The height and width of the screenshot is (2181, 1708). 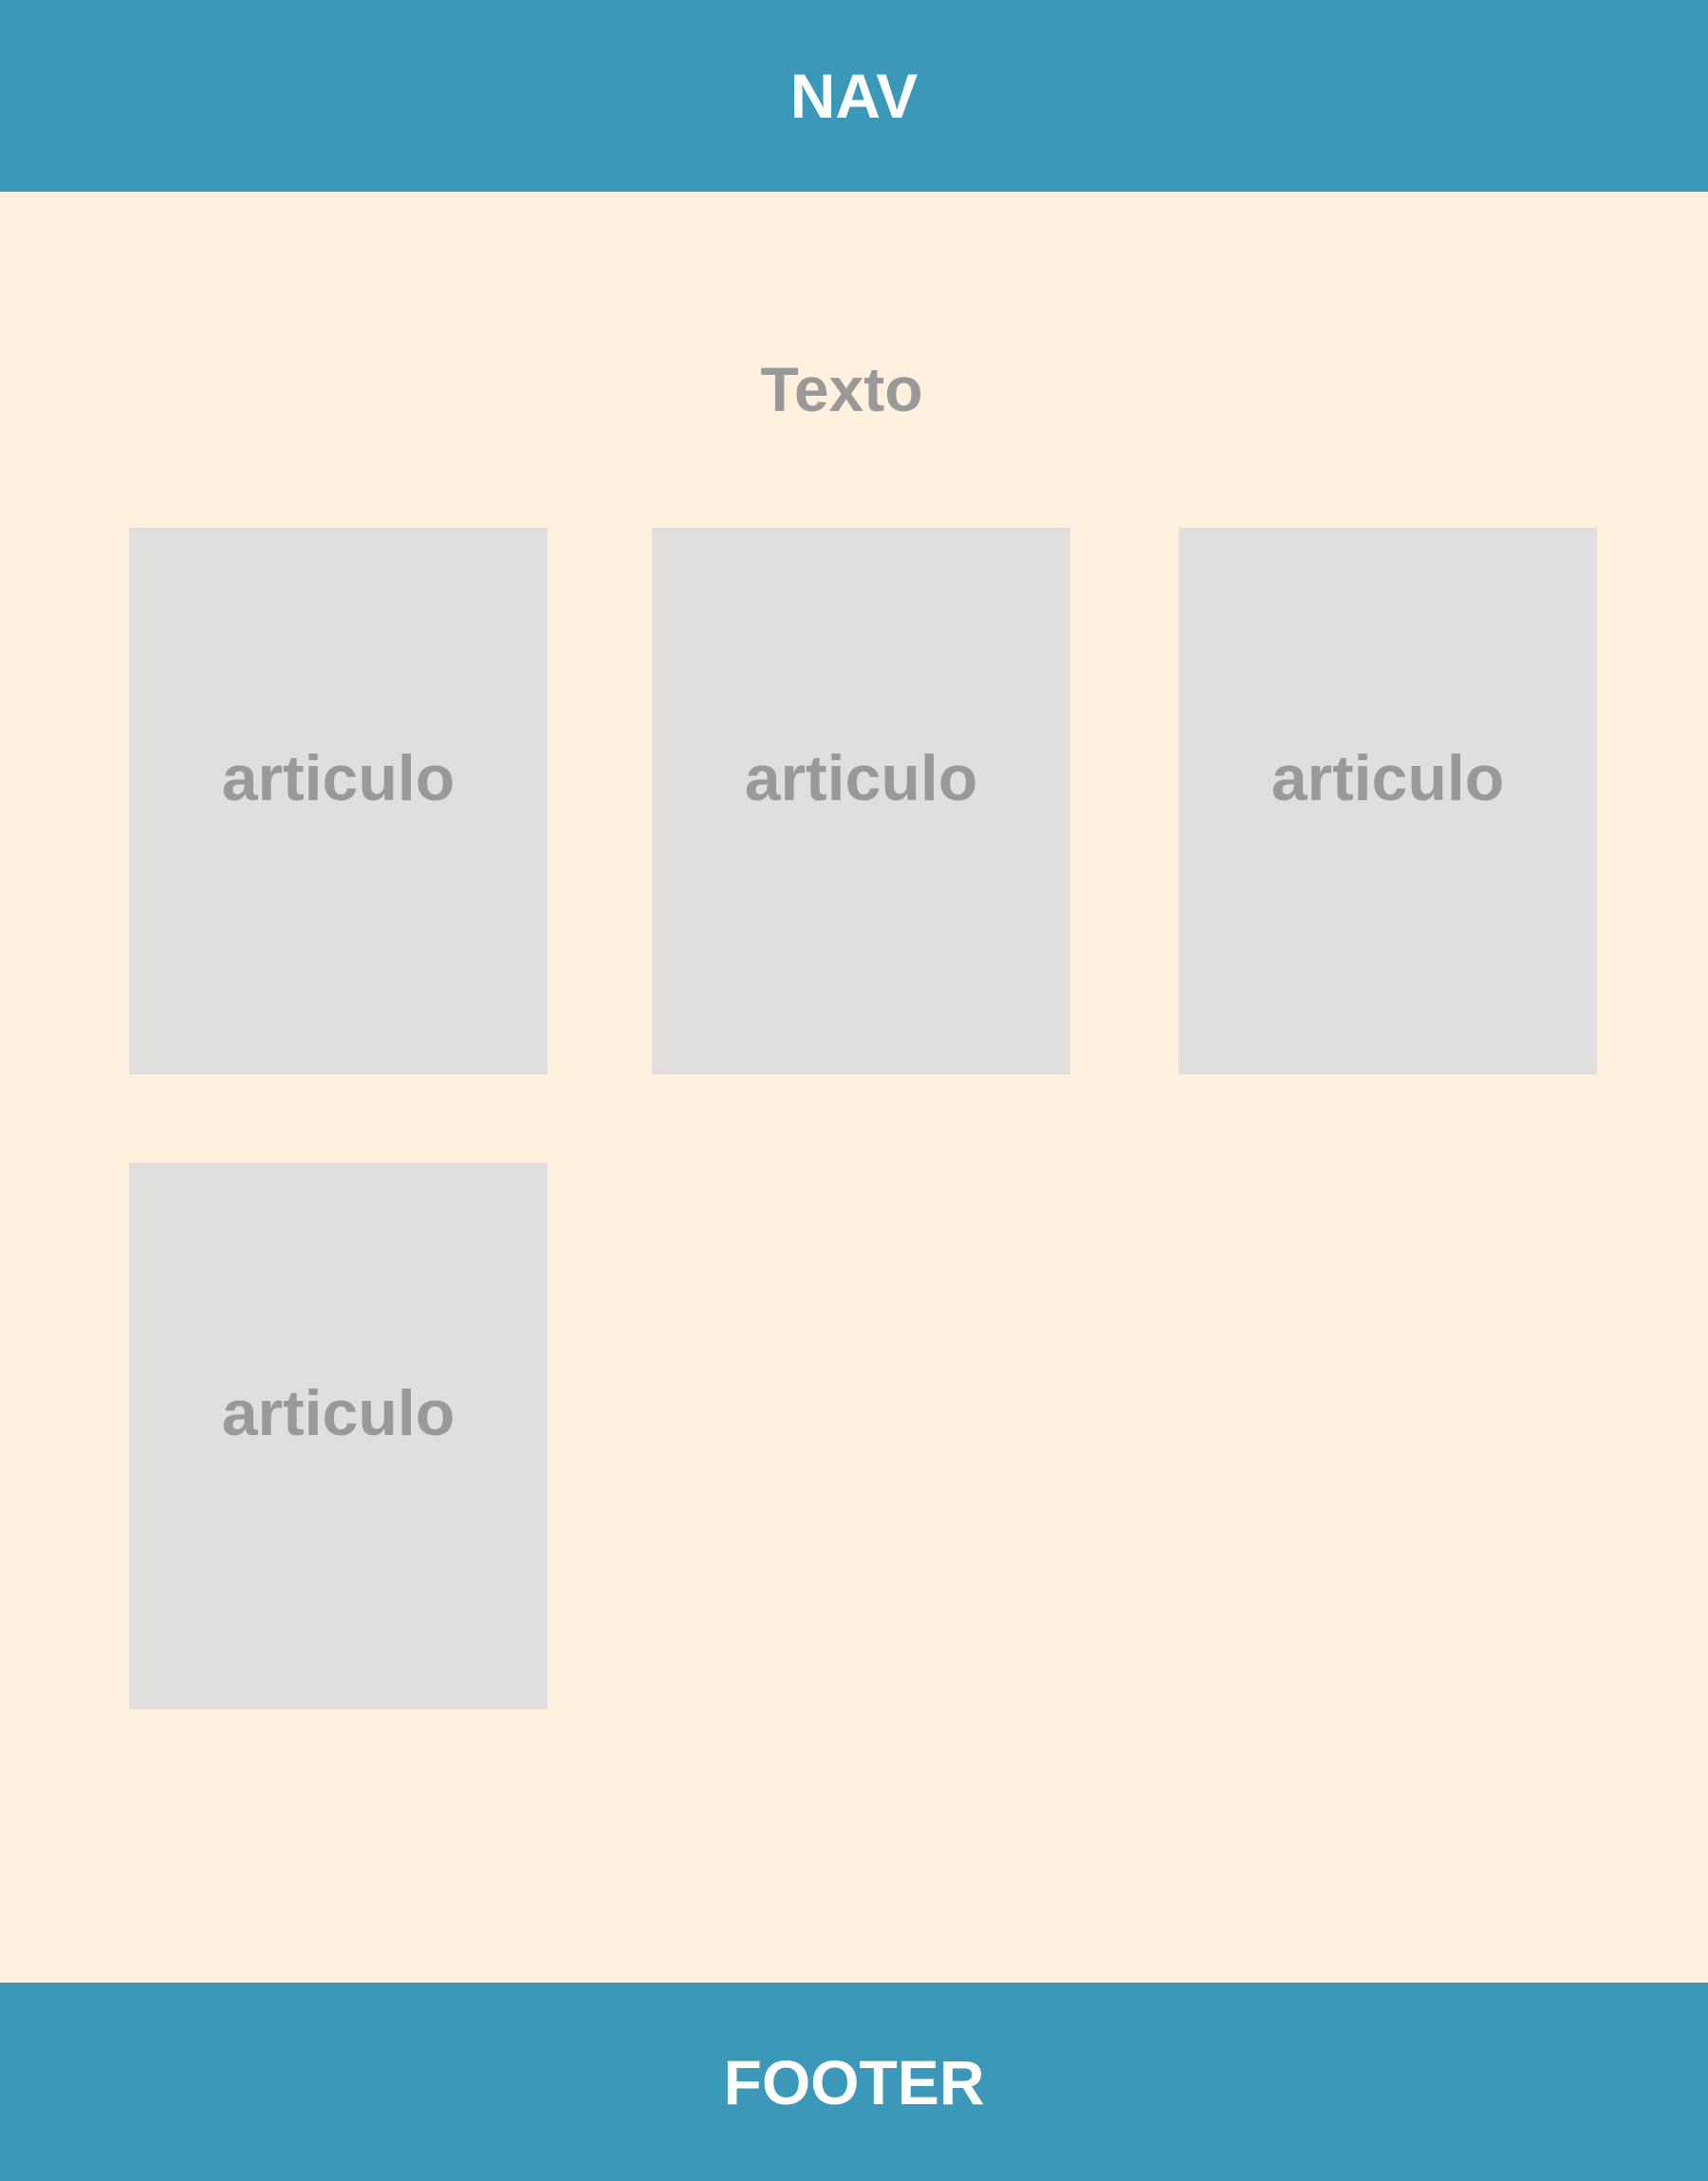 I want to click on nav-bar: NAV, so click(x=854, y=96).